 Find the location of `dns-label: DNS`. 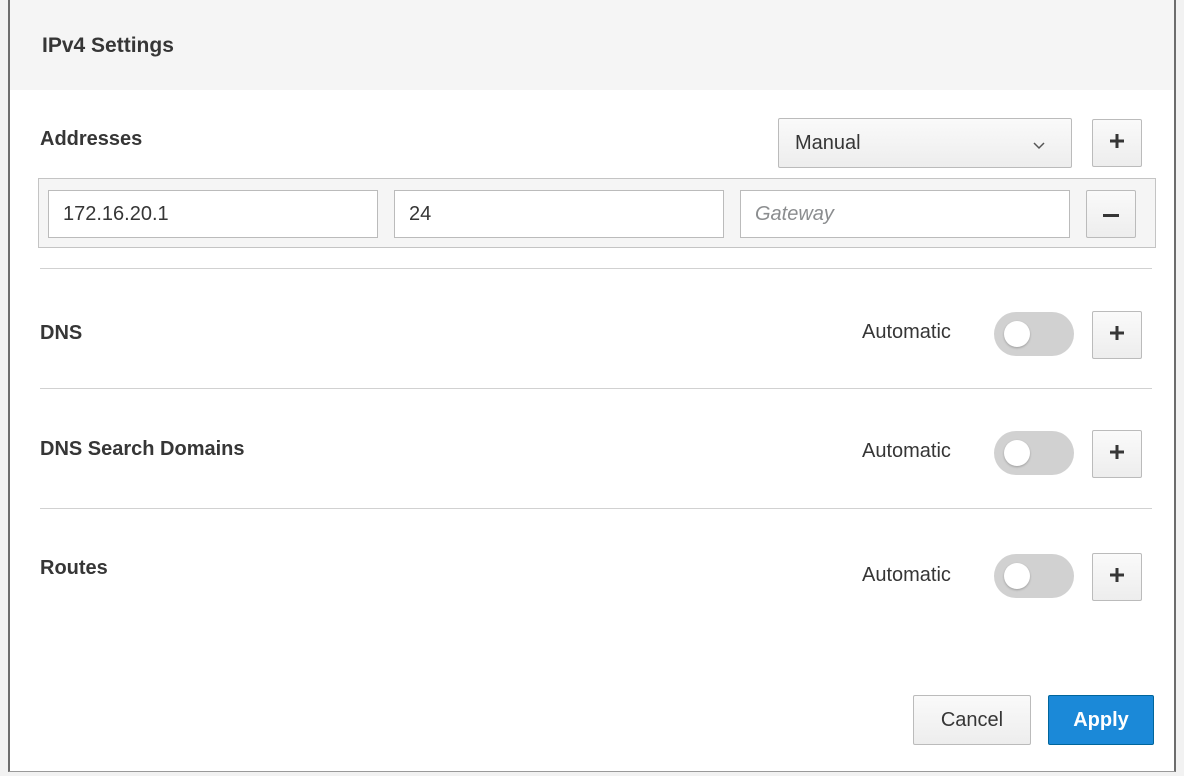

dns-label: DNS is located at coordinates (61, 333).